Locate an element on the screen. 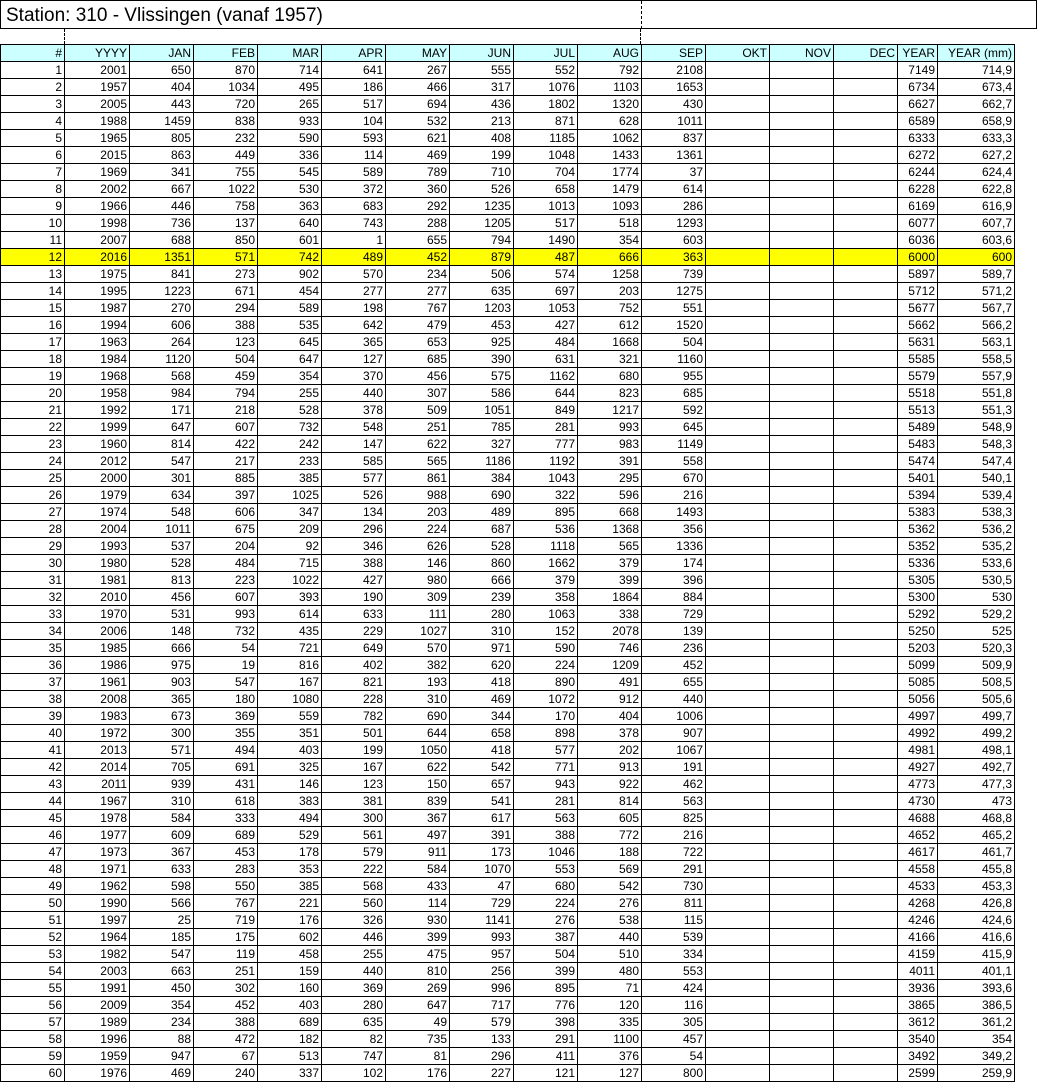 The height and width of the screenshot is (1082, 1038). table-cell: 239 is located at coordinates (481, 597).